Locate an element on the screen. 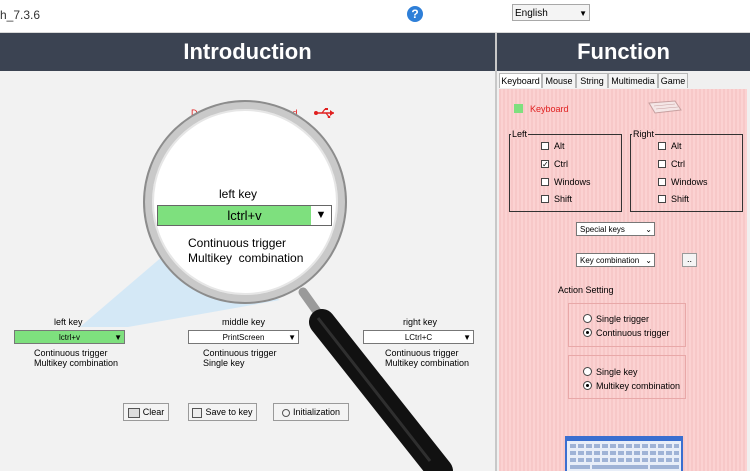  magnified-left-key-select: lctrl+v ▼ is located at coordinates (244, 215).